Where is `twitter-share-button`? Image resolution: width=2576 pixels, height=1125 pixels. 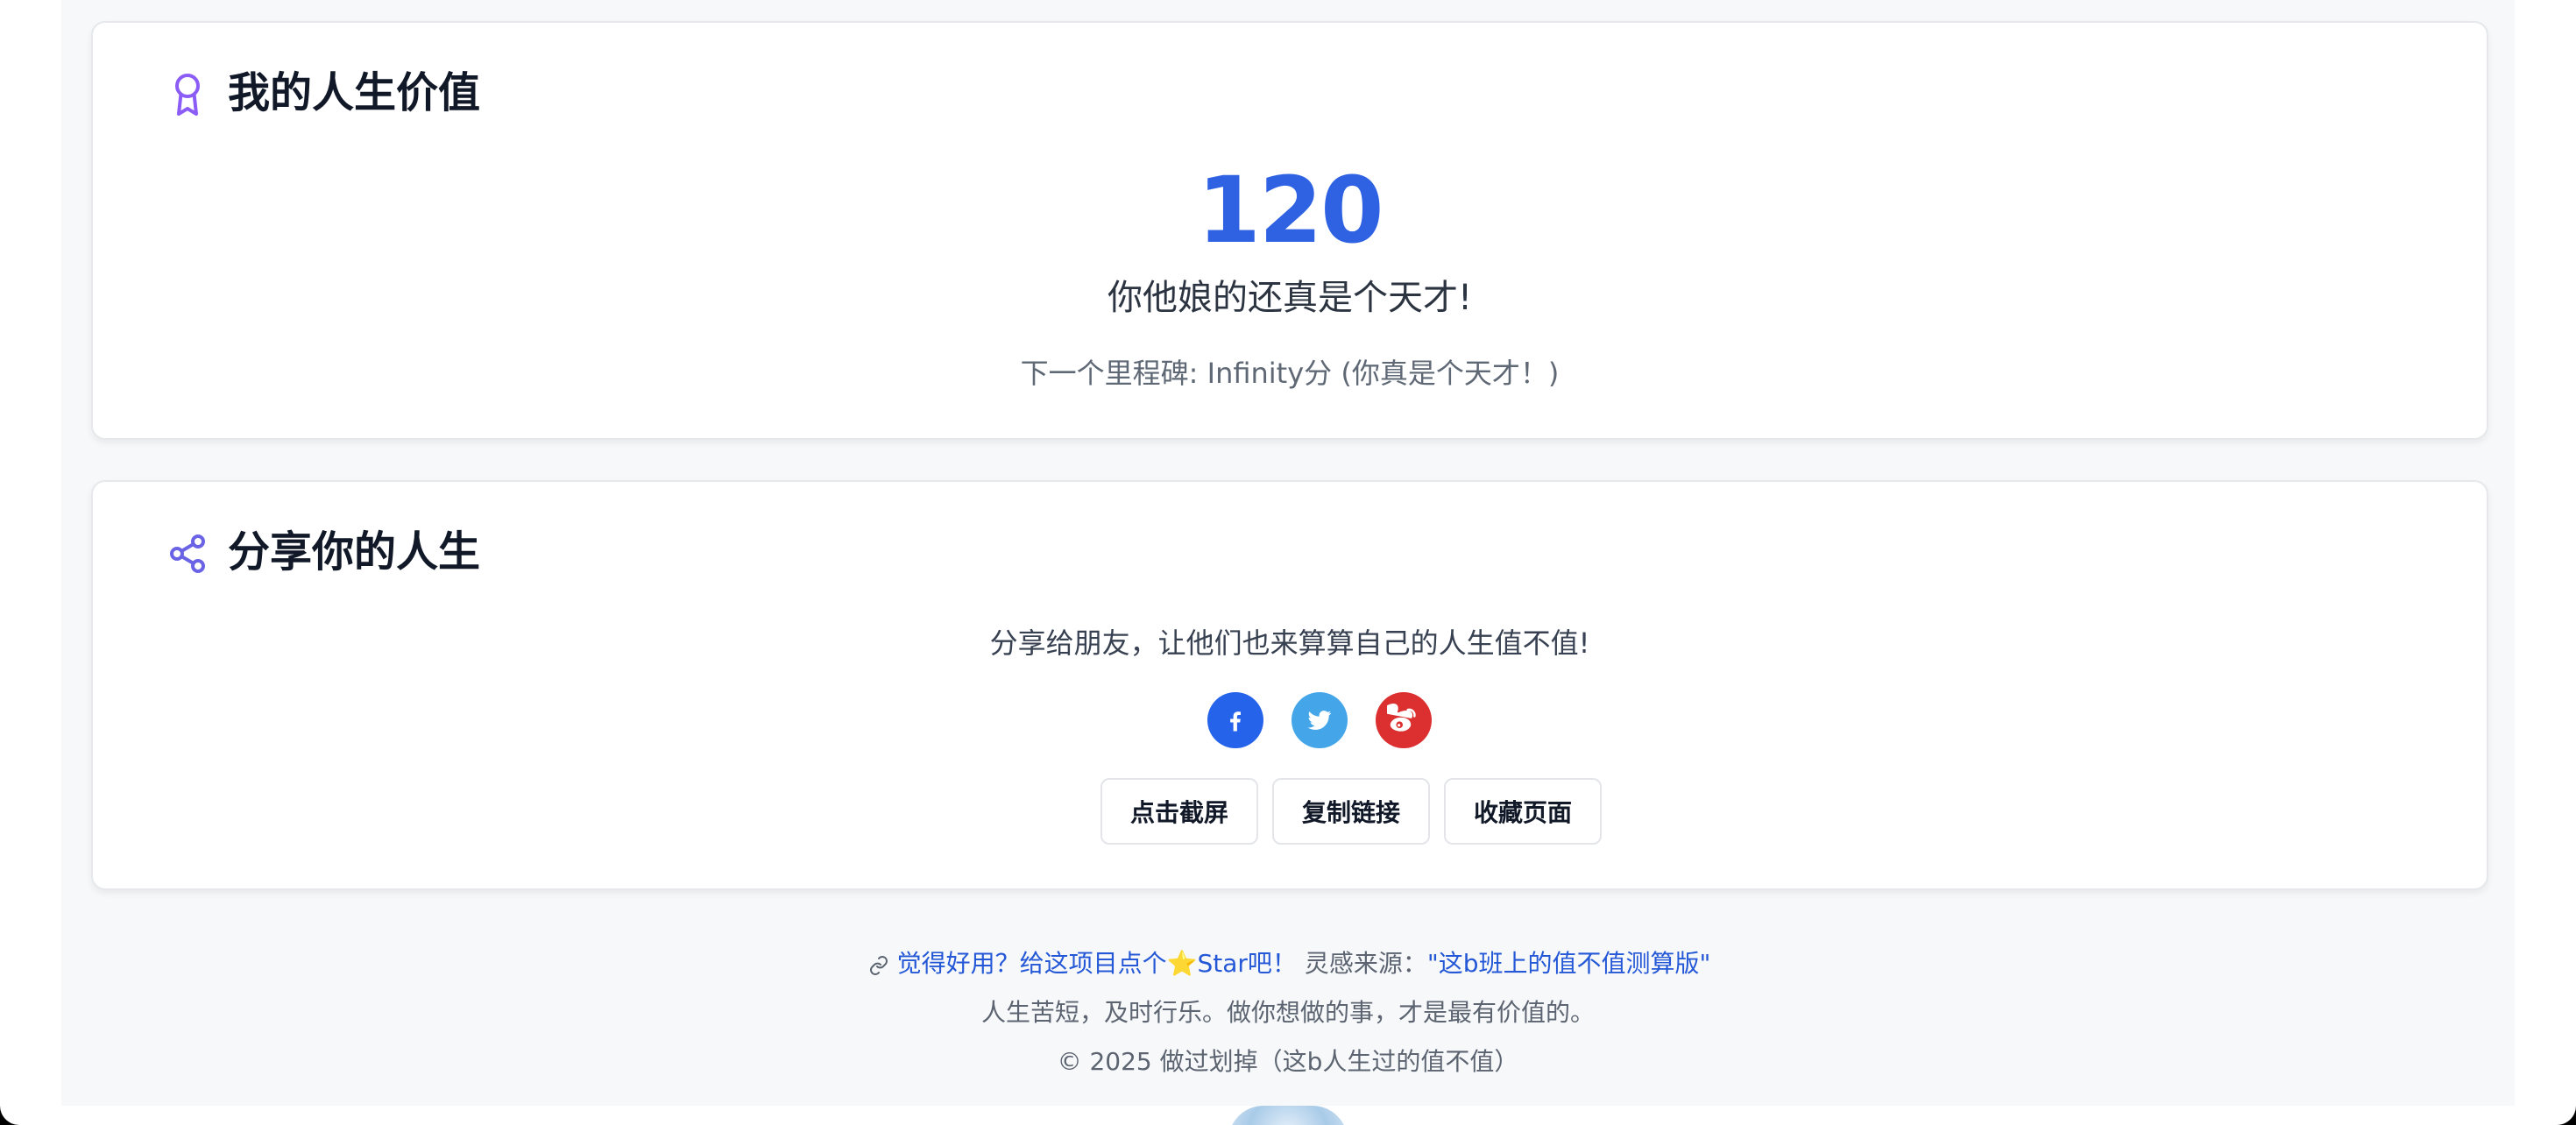
twitter-share-button is located at coordinates (1320, 720).